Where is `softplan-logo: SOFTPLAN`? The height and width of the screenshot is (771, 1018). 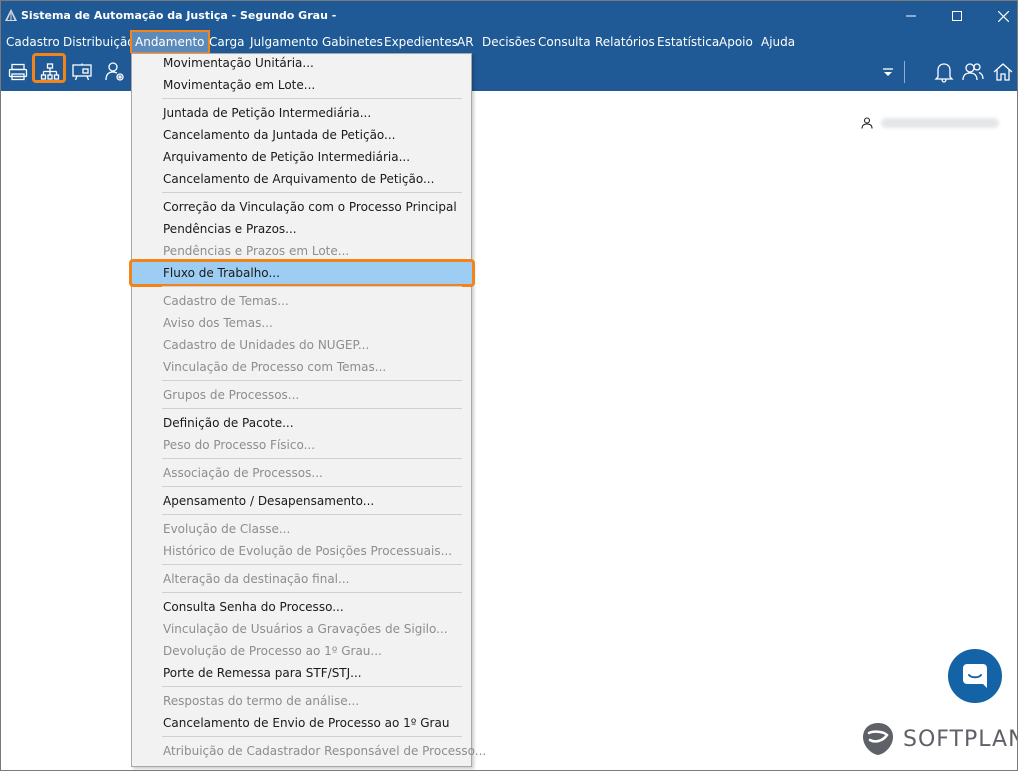 softplan-logo: SOFTPLAN is located at coordinates (939, 739).